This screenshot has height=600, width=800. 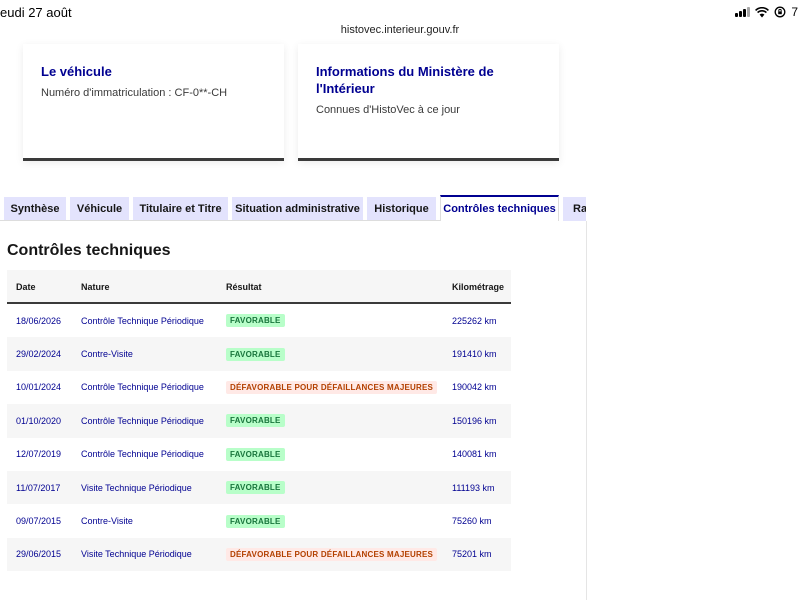 I want to click on page-title: Contrôles techniques, so click(x=89, y=250).